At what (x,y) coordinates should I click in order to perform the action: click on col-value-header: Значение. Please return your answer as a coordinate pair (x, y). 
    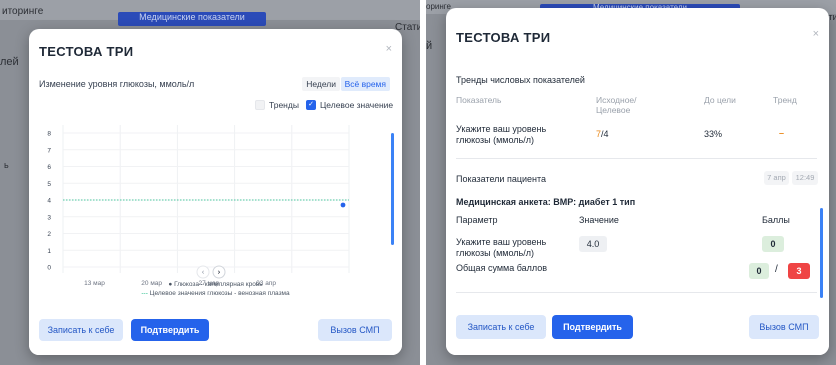
    Looking at the image, I should click on (599, 220).